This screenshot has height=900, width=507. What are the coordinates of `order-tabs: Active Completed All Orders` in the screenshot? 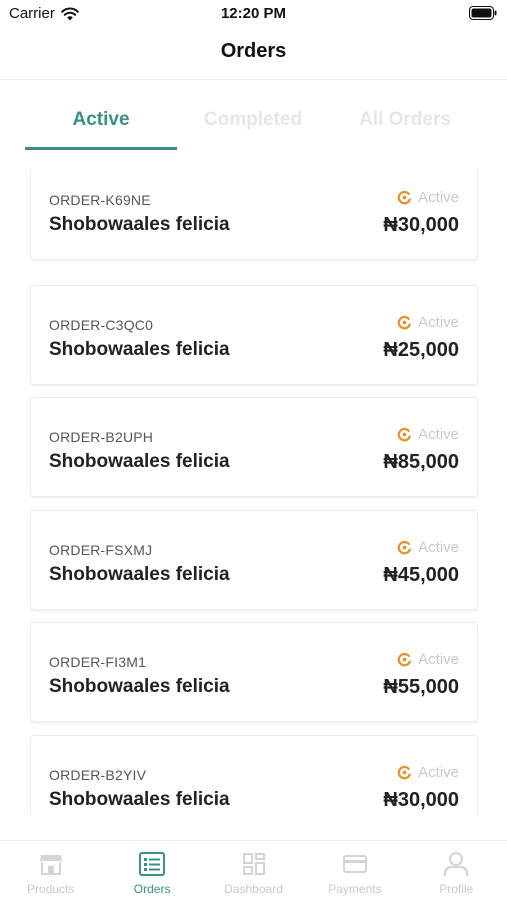 It's located at (253, 125).